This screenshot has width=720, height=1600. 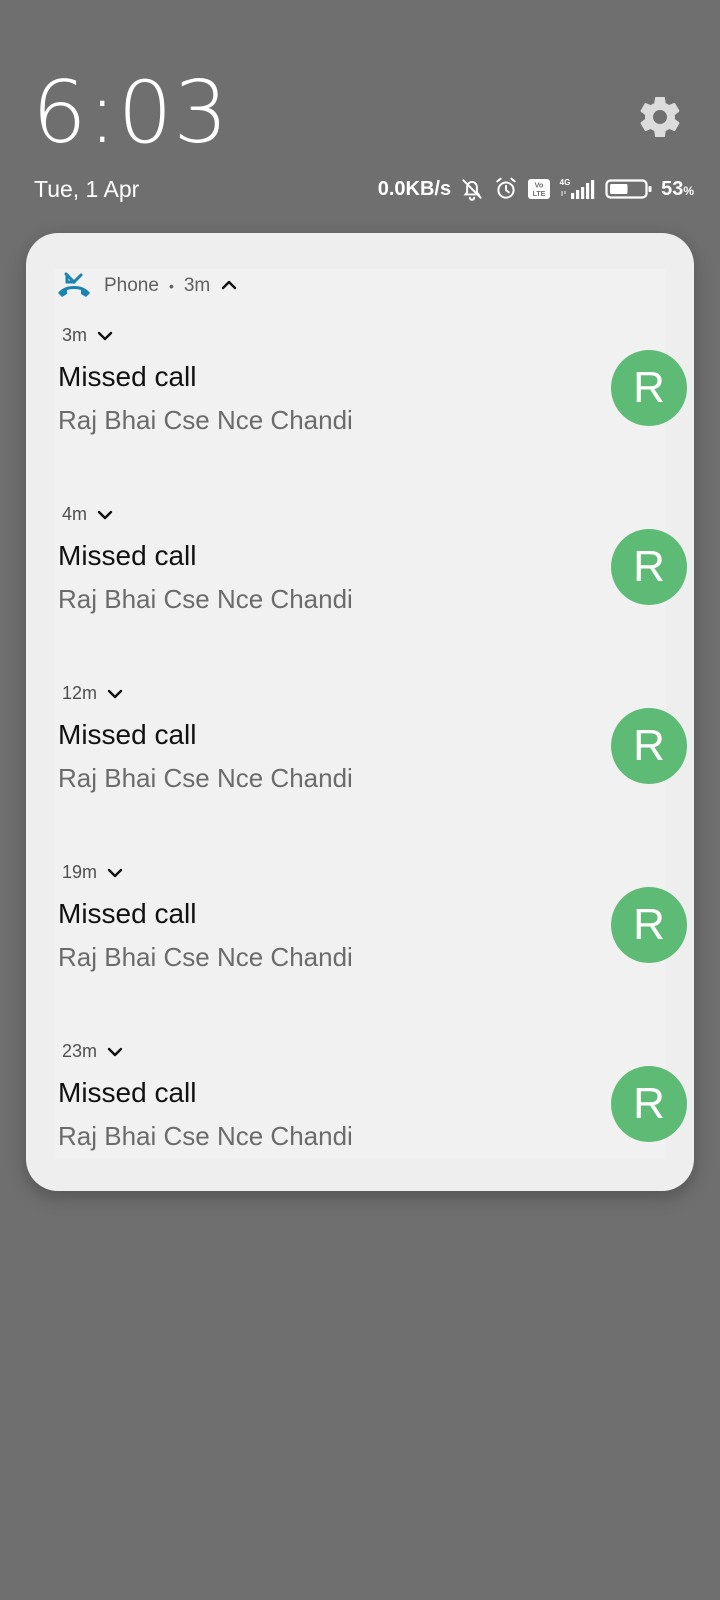 I want to click on battery-icon, so click(x=629, y=189).